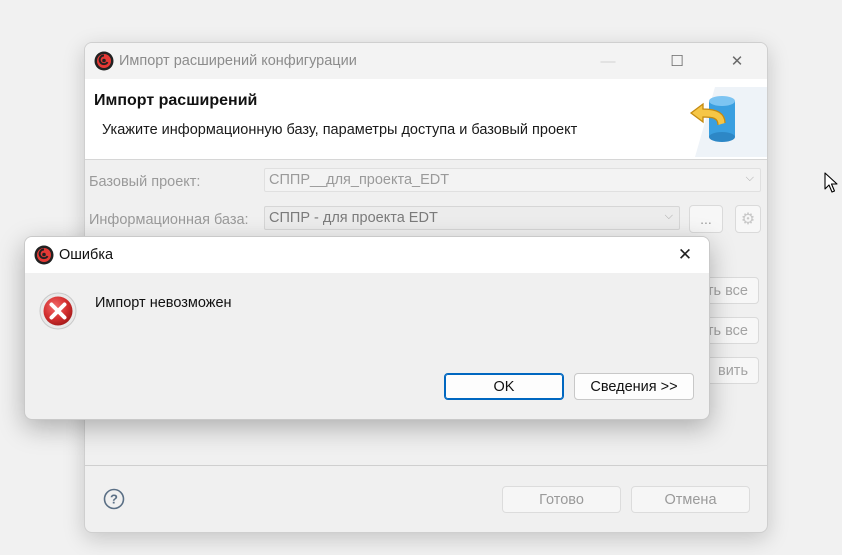 The width and height of the screenshot is (842, 555). What do you see at coordinates (831, 182) in the screenshot?
I see `mouse-cursor-icon` at bounding box center [831, 182].